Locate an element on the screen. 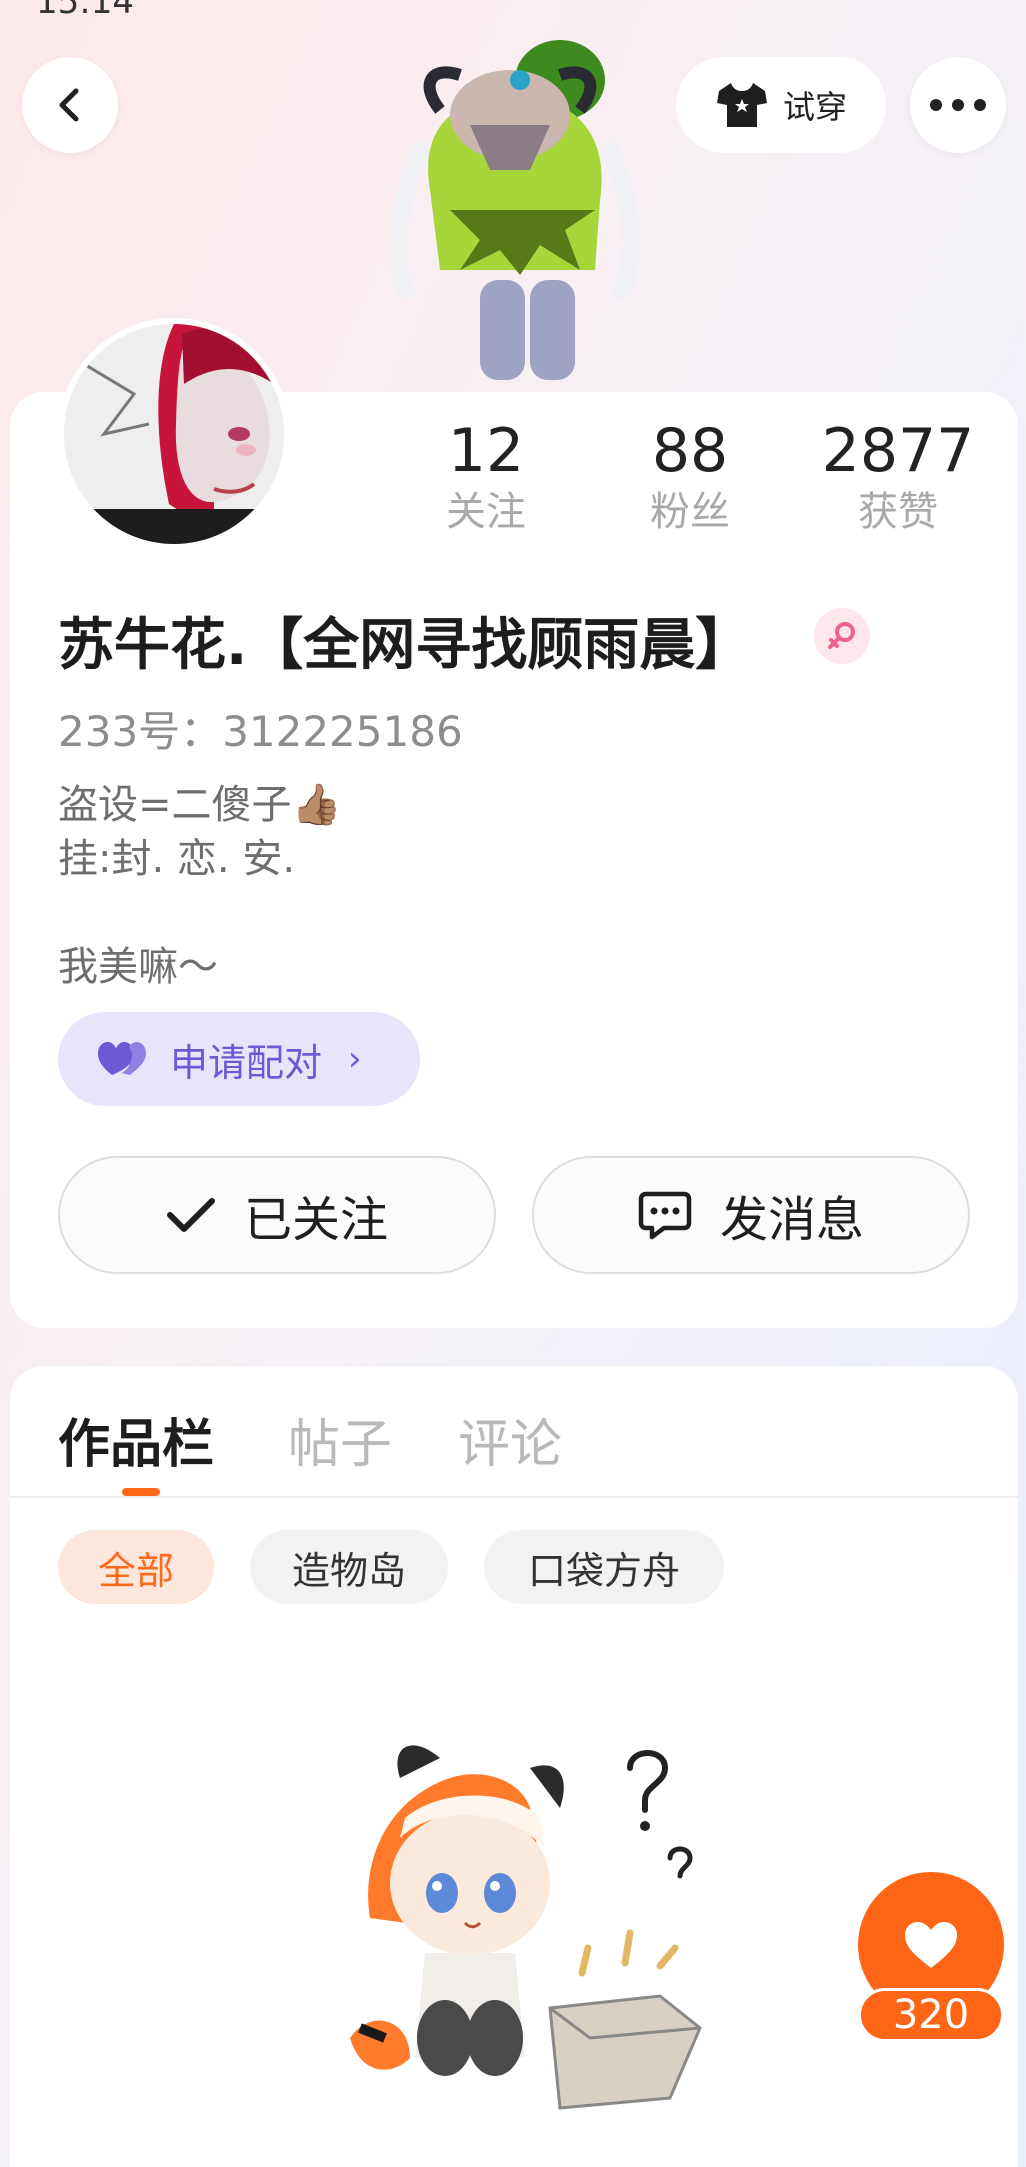 The height and width of the screenshot is (2167, 1026). send-message-button: 发消息 is located at coordinates (751, 1215).